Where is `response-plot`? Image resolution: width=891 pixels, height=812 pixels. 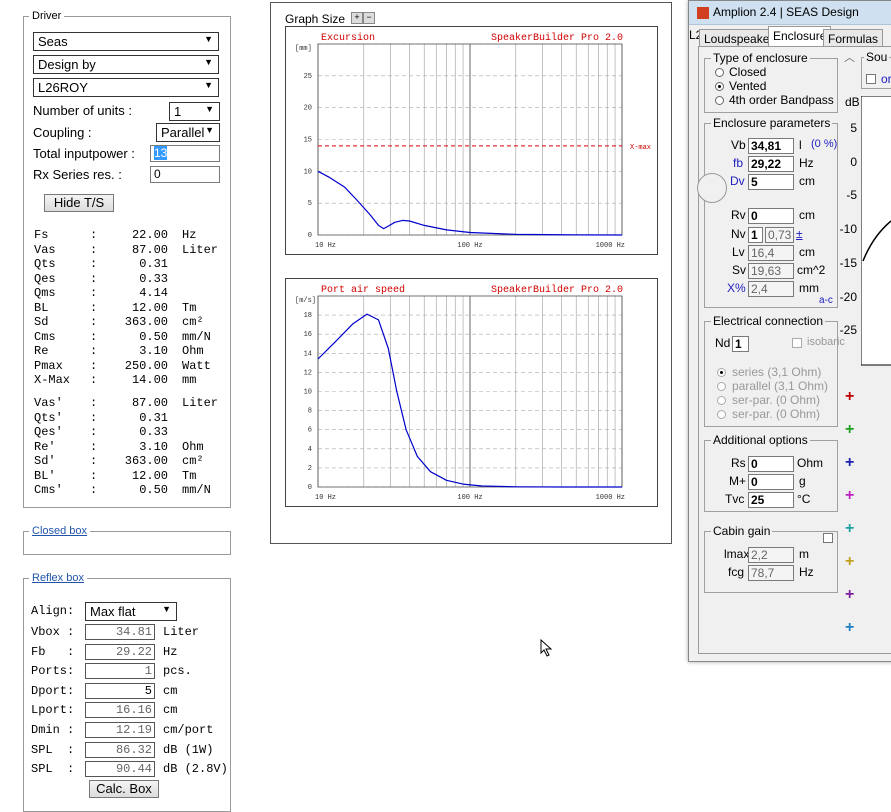 response-plot is located at coordinates (876, 231).